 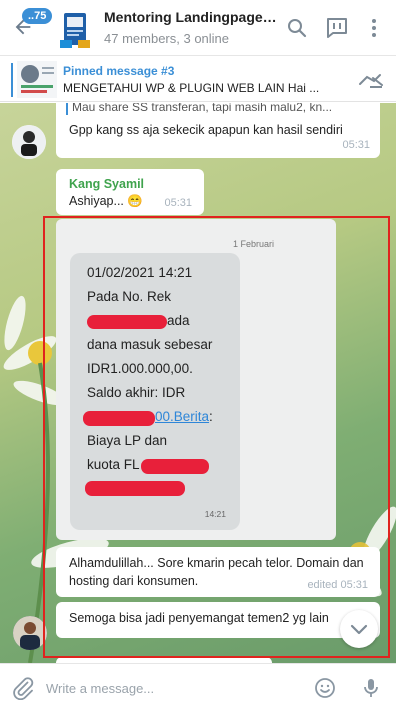 What do you see at coordinates (297, 28) in the screenshot?
I see `search-icon` at bounding box center [297, 28].